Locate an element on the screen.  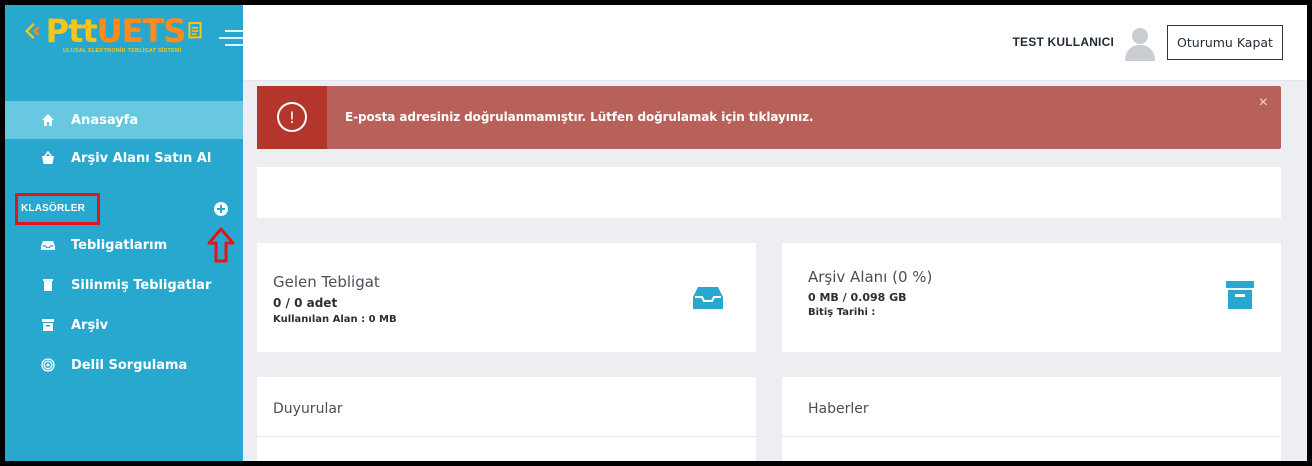
folders-section-label: KLASÖRLER is located at coordinates (53, 208).